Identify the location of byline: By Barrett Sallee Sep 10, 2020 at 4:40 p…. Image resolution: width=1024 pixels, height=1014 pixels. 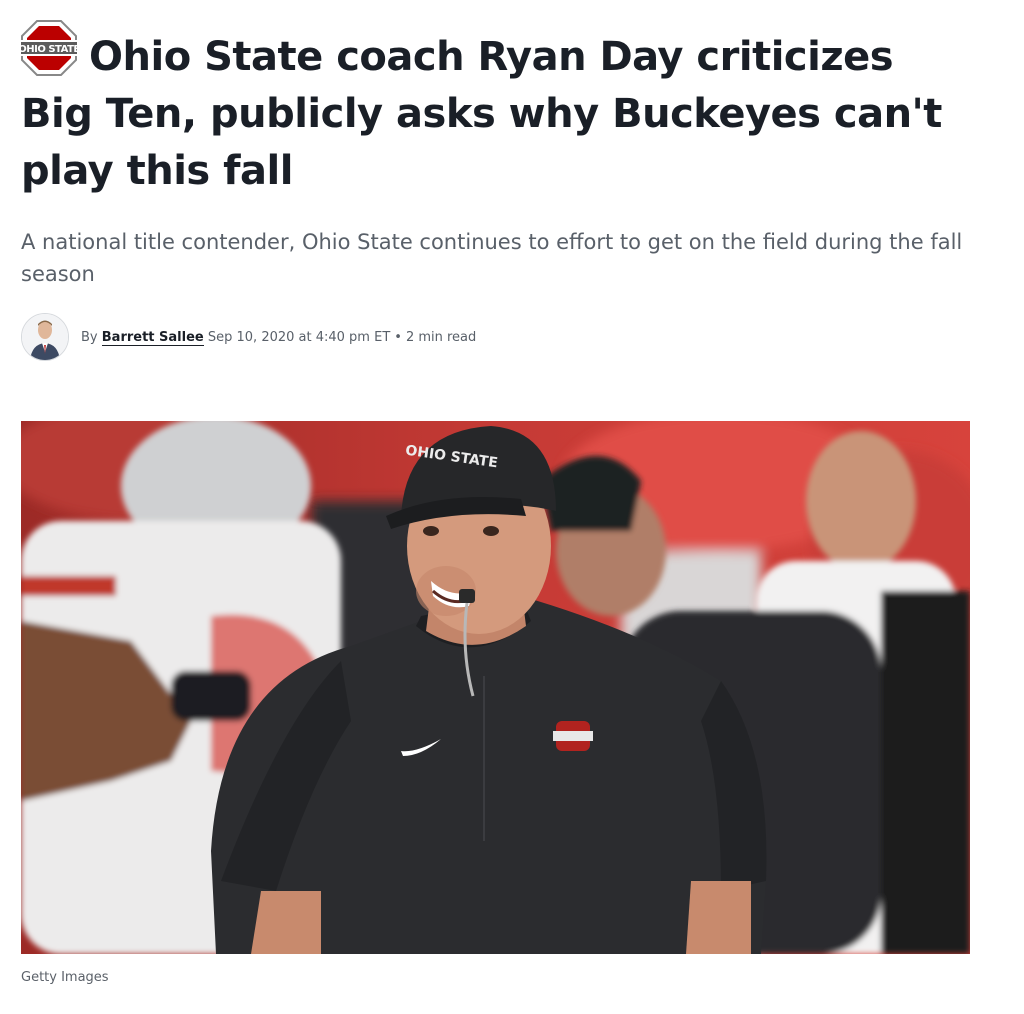
(496, 337).